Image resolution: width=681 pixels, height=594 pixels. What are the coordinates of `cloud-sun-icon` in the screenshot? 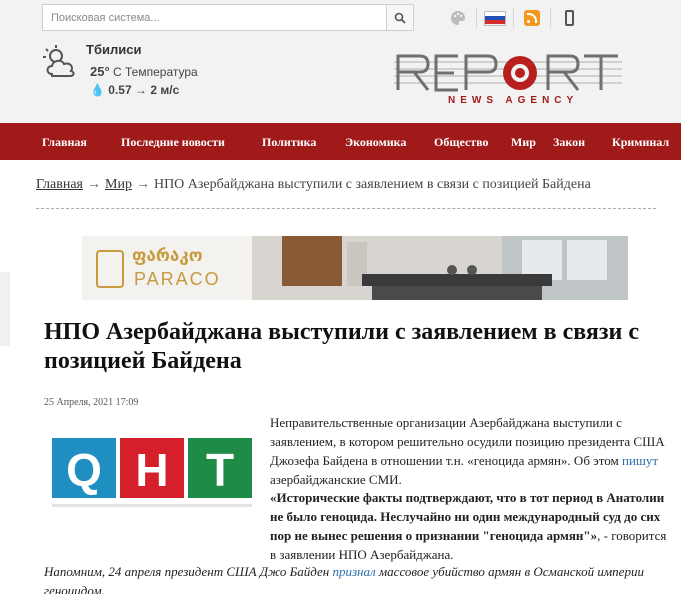 It's located at (59, 61).